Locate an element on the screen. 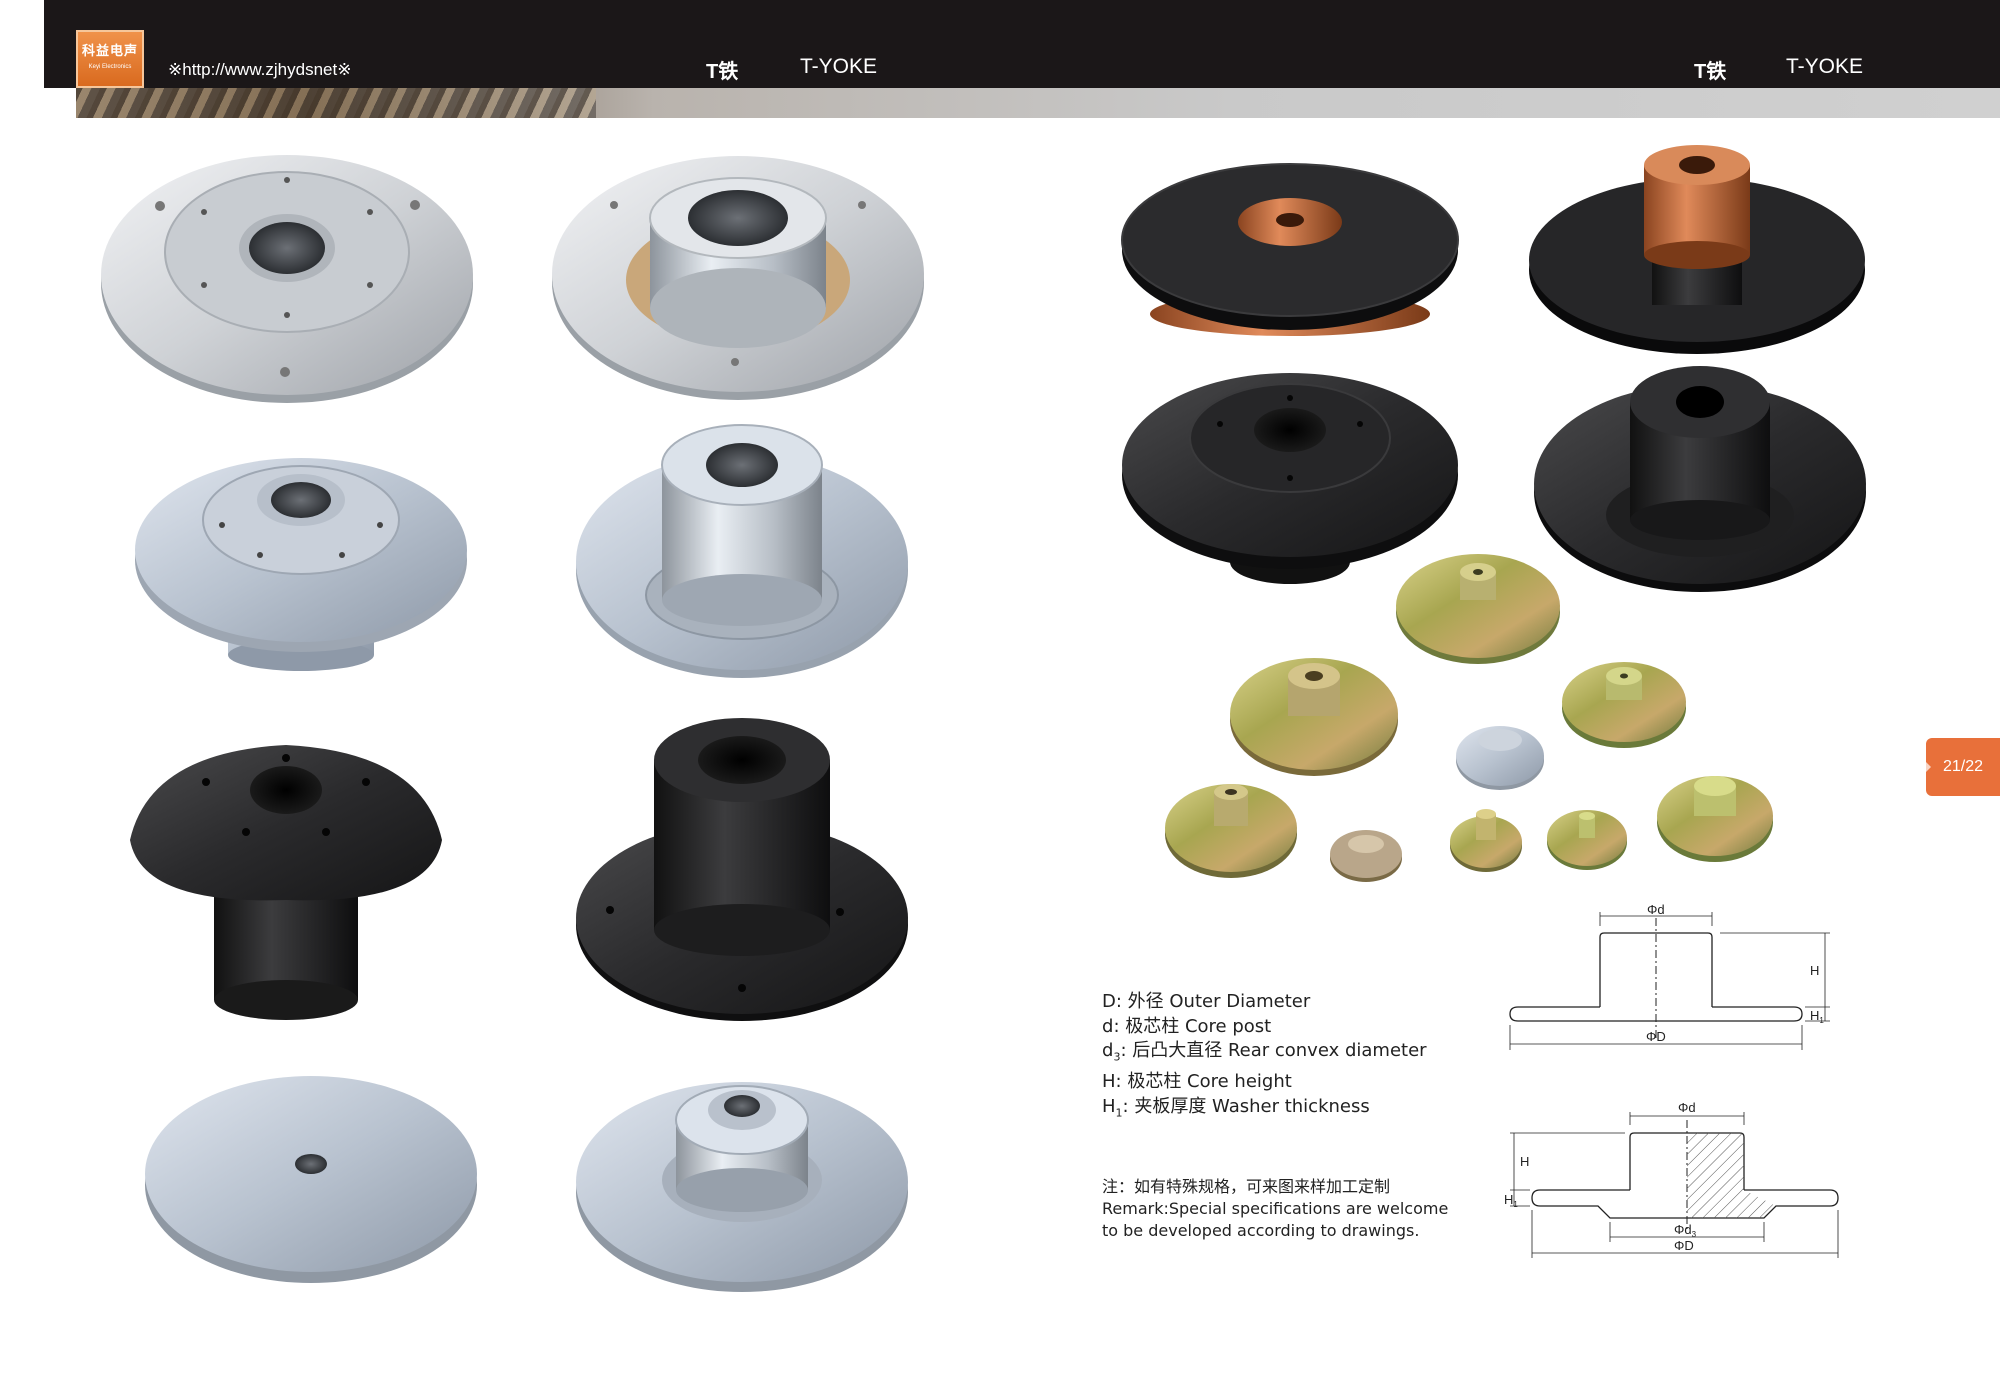 The height and width of the screenshot is (1376, 2000). legend-item: d3: 后凸大直径 Rear convex diameter is located at coordinates (1264, 1052).